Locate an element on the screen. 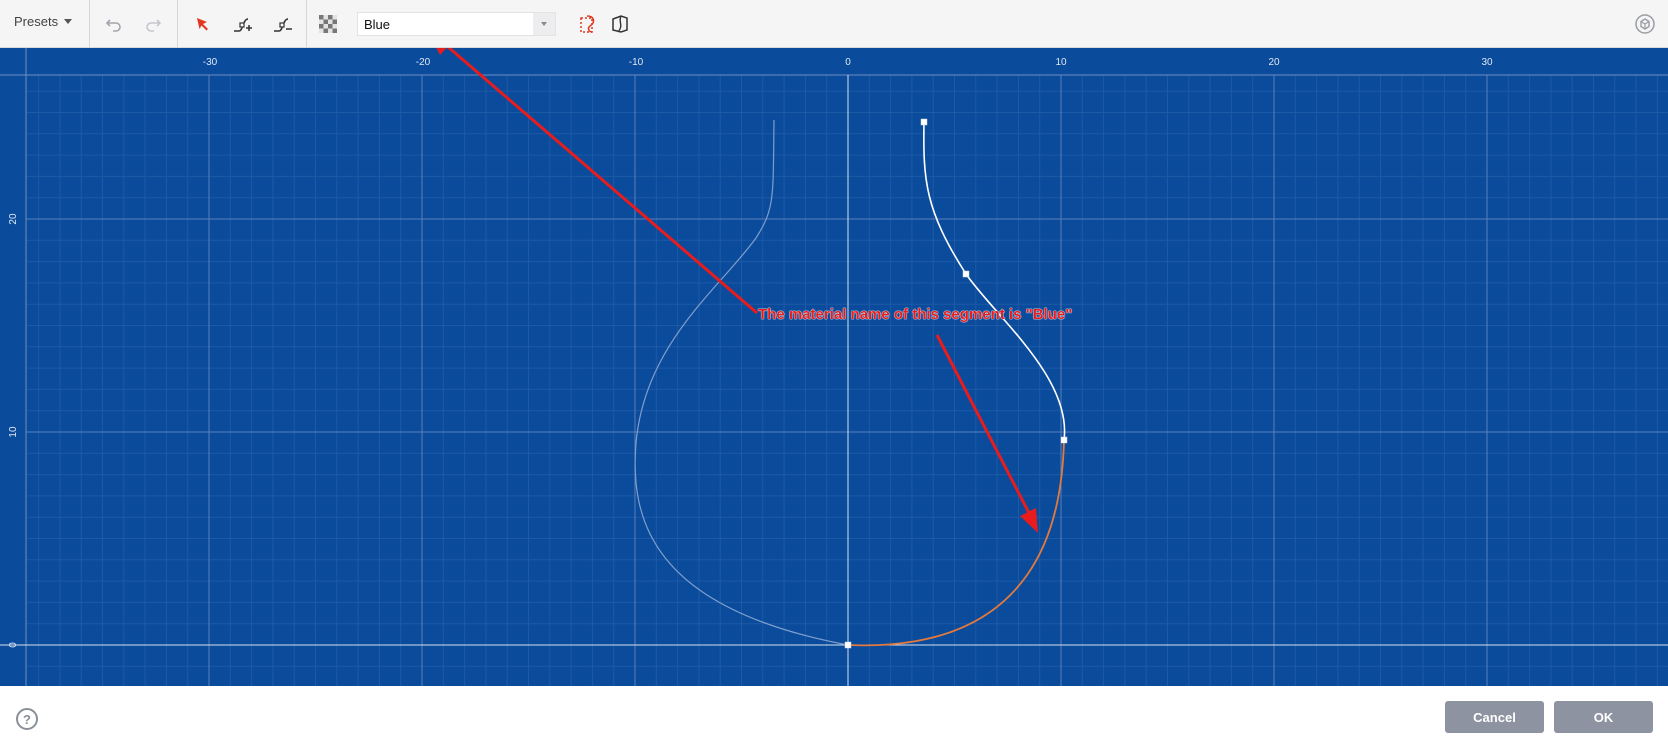  material-select: Blue is located at coordinates (456, 24).